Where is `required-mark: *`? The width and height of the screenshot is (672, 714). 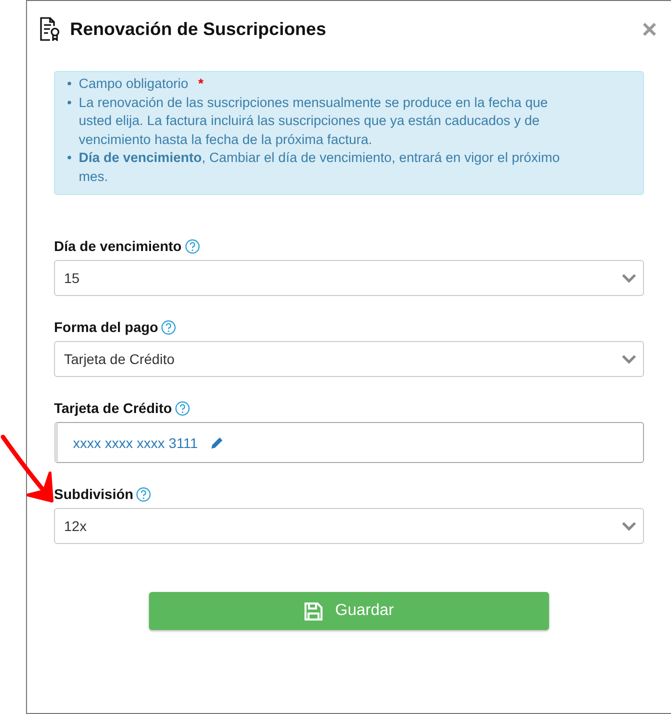
required-mark: * is located at coordinates (201, 84).